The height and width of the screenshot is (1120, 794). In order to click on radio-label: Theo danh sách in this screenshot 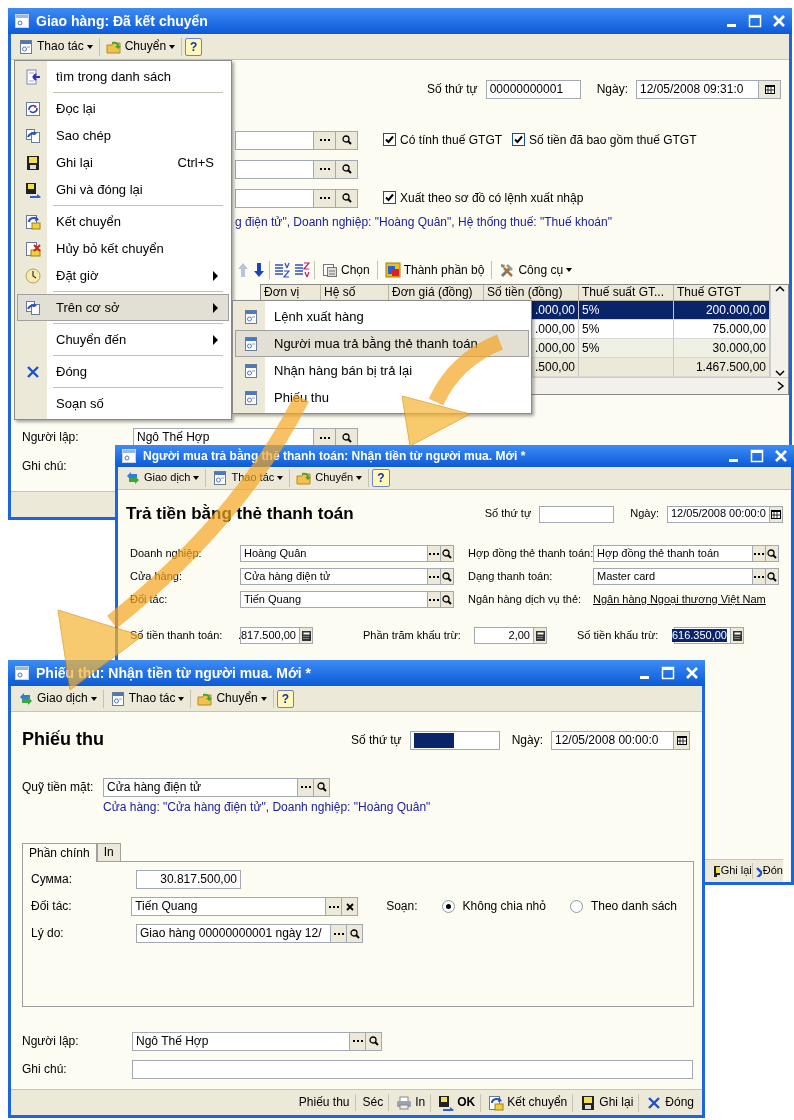, I will do `click(633, 906)`.